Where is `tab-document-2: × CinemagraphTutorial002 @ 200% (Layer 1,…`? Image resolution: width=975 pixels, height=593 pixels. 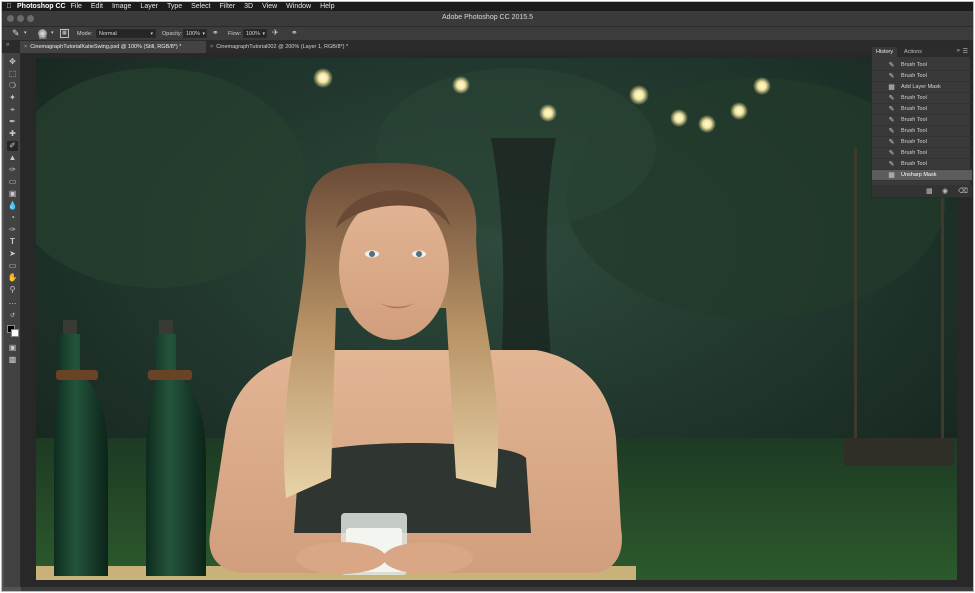 tab-document-2: × CinemagraphTutorial002 @ 200% (Layer 1,… is located at coordinates (291, 47).